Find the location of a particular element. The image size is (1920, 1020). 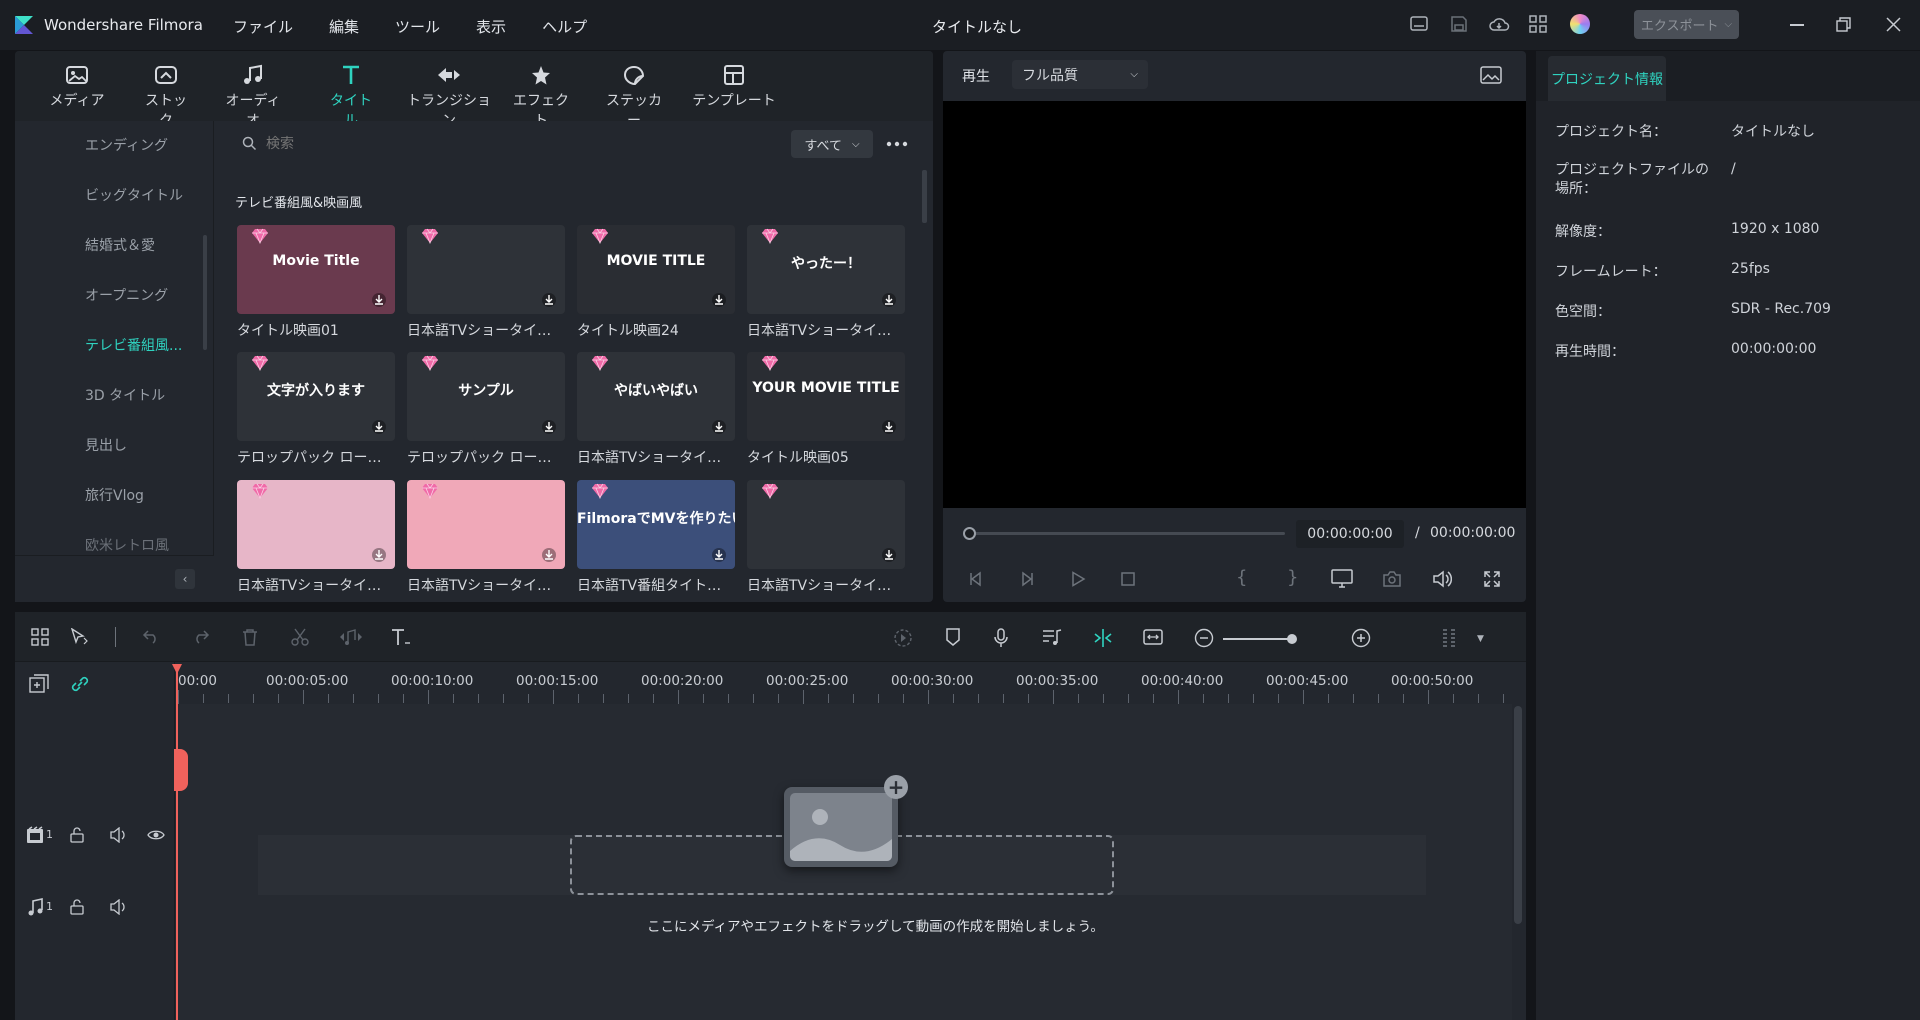

menu-tools: ツール is located at coordinates (417, 26).